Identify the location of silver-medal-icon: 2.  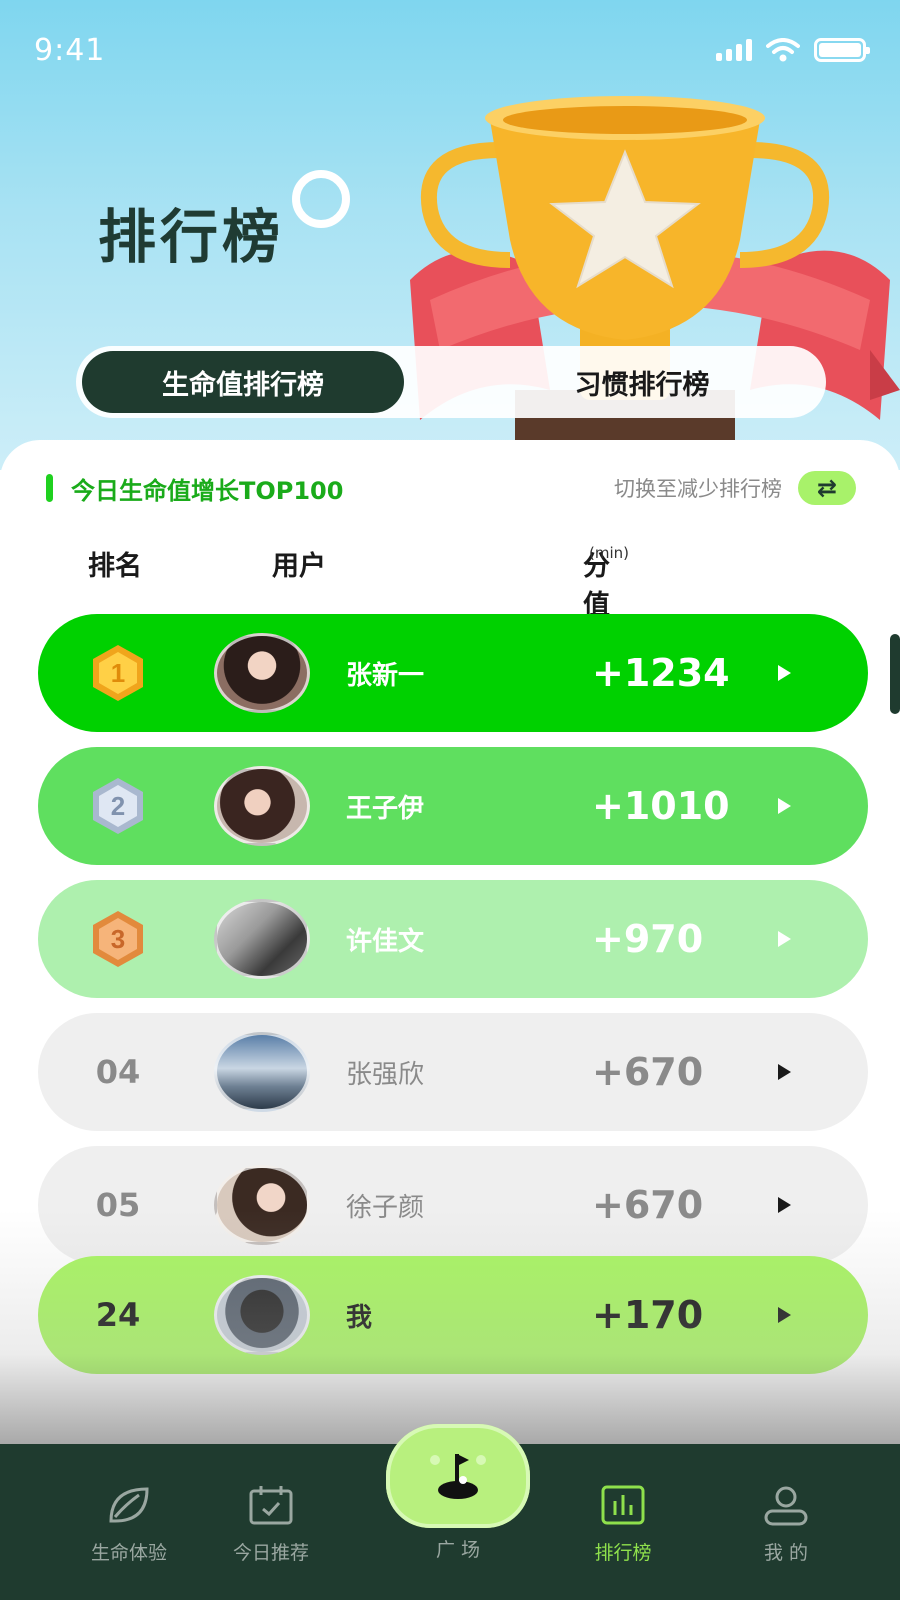
(118, 806).